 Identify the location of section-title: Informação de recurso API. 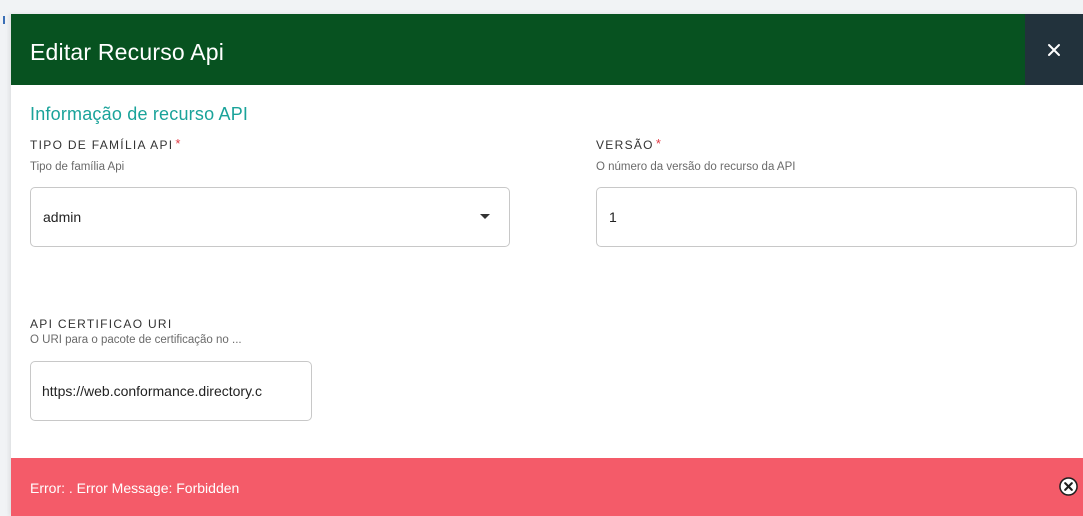
(139, 114).